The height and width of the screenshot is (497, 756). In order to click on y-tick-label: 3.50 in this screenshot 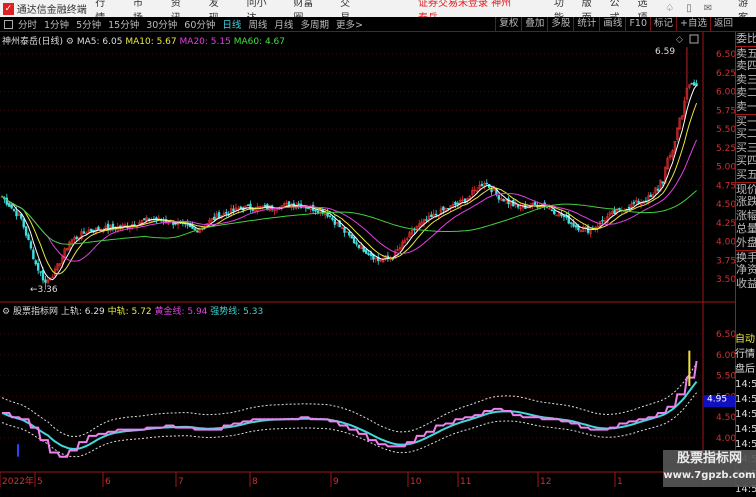, I will do `click(725, 280)`.